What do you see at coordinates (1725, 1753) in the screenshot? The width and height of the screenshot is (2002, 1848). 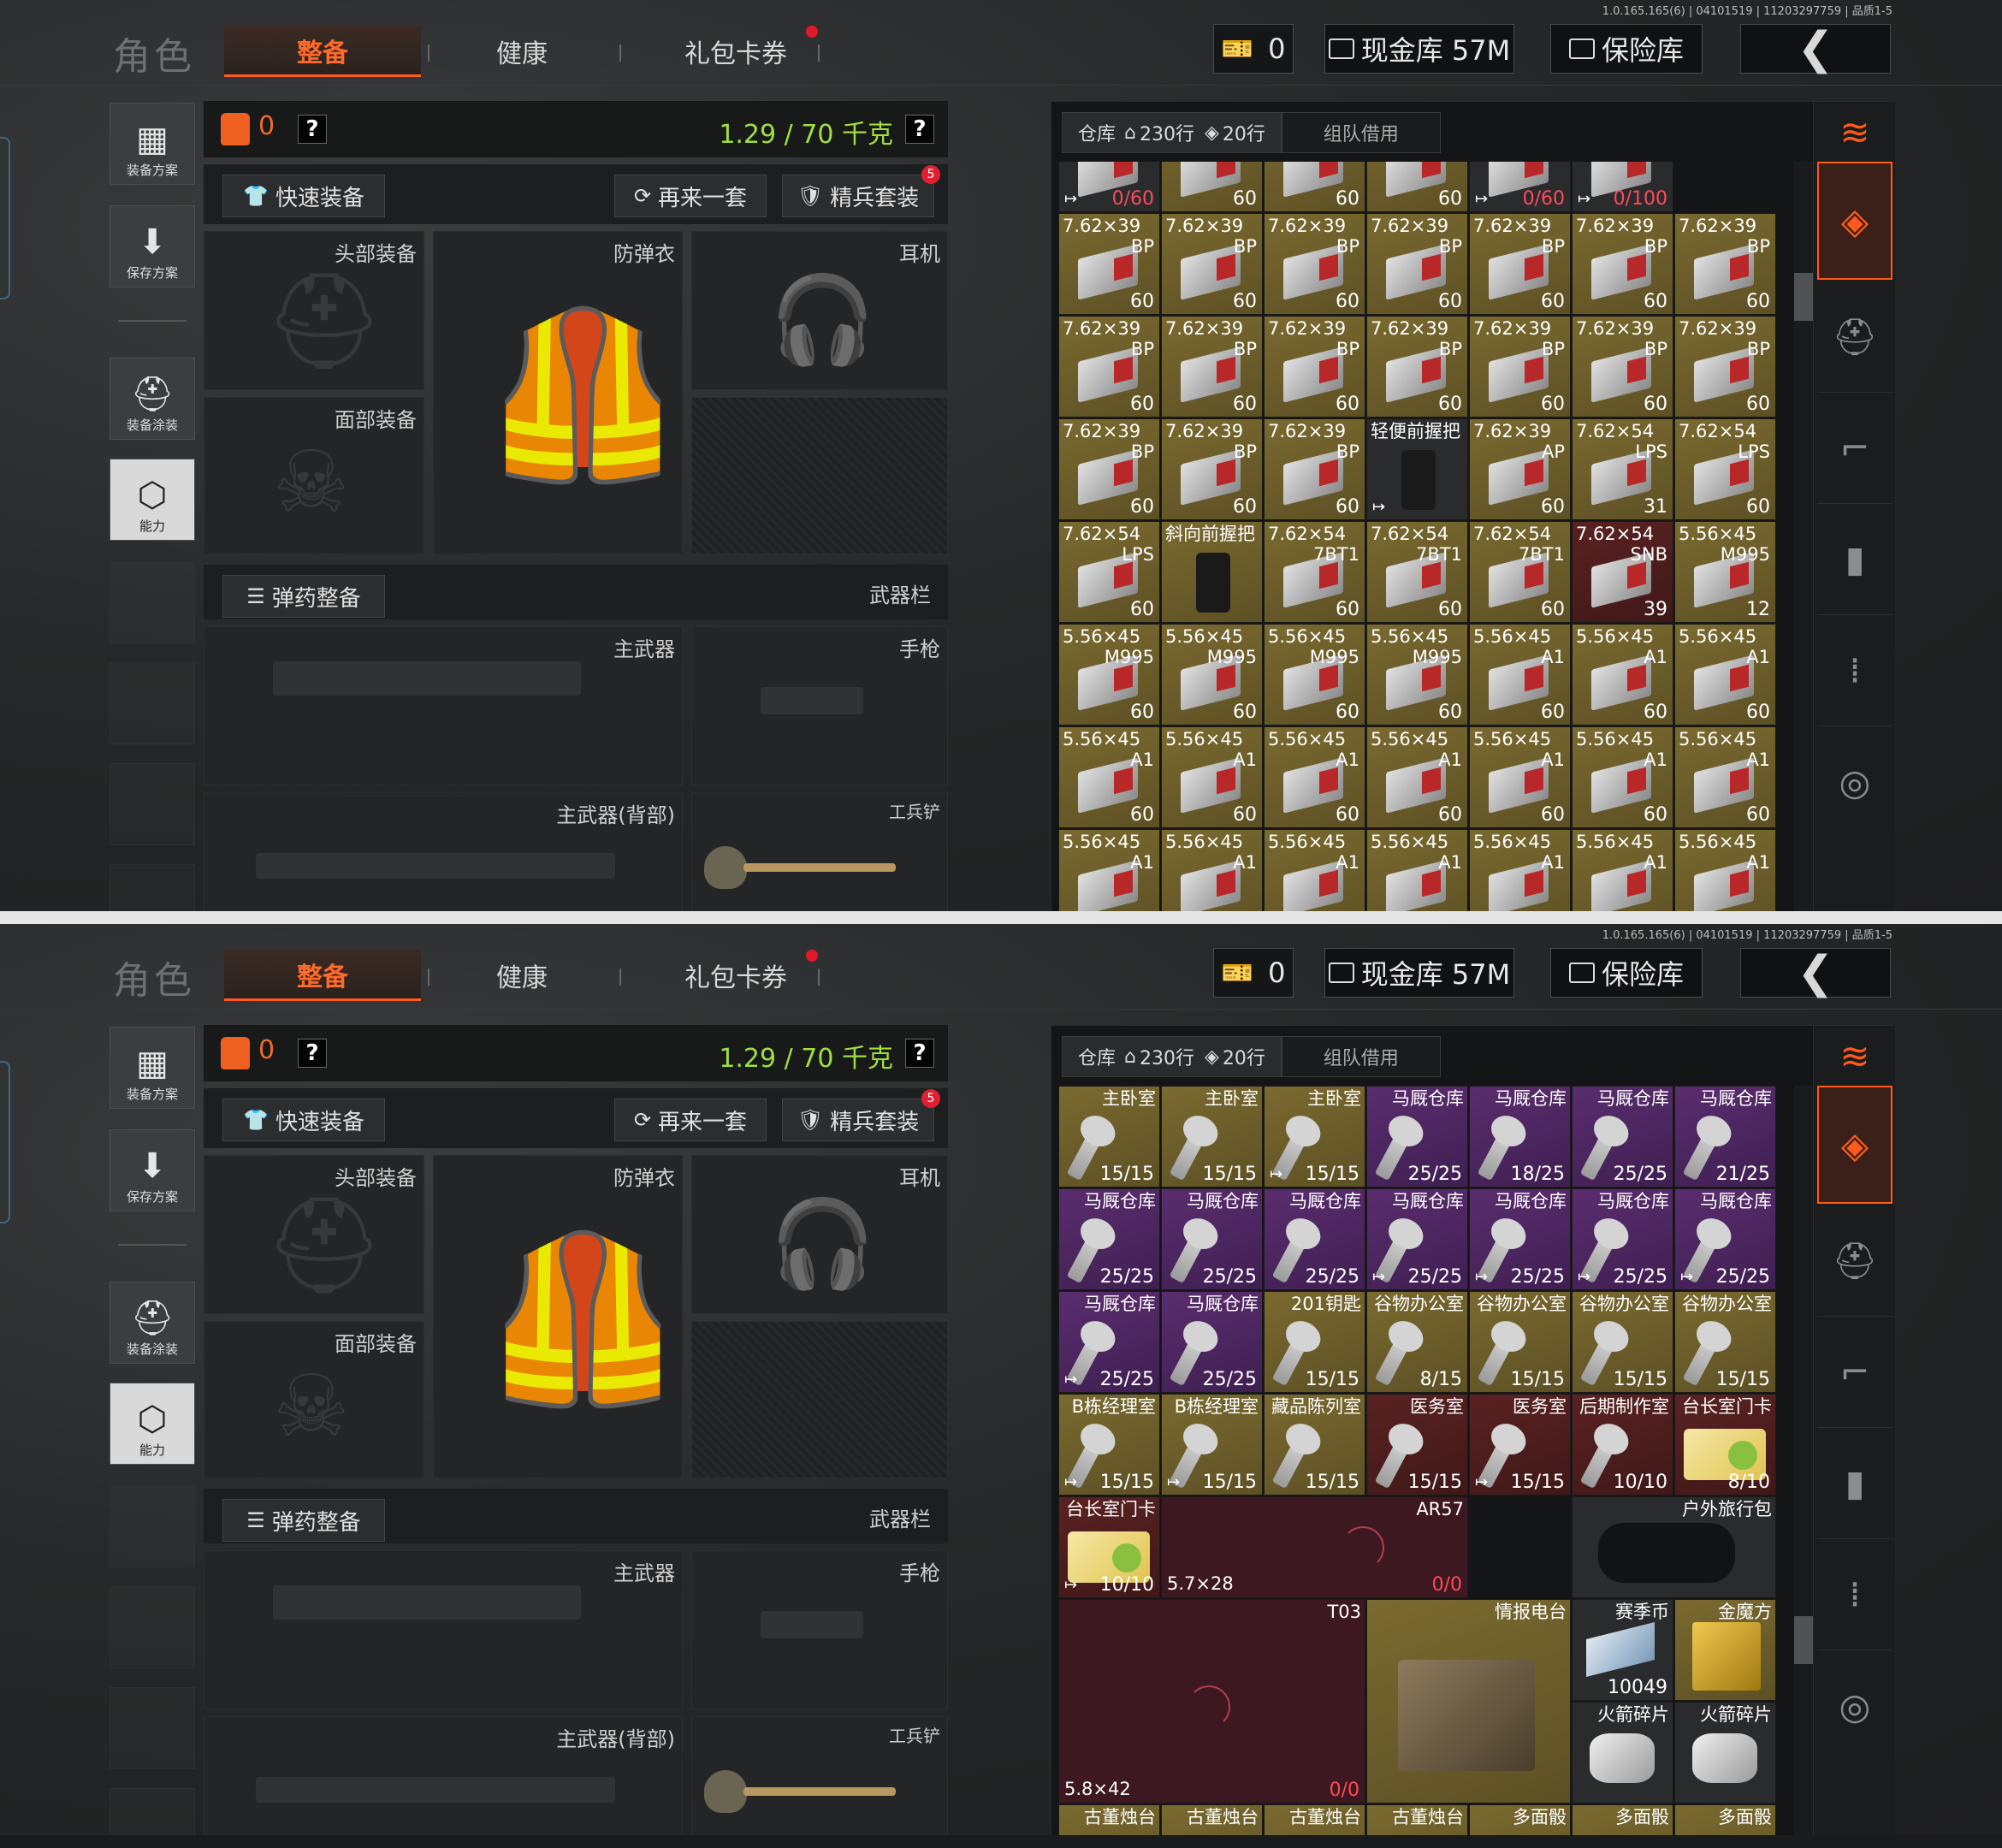 I see `rocket-fragment: 火箭碎片` at bounding box center [1725, 1753].